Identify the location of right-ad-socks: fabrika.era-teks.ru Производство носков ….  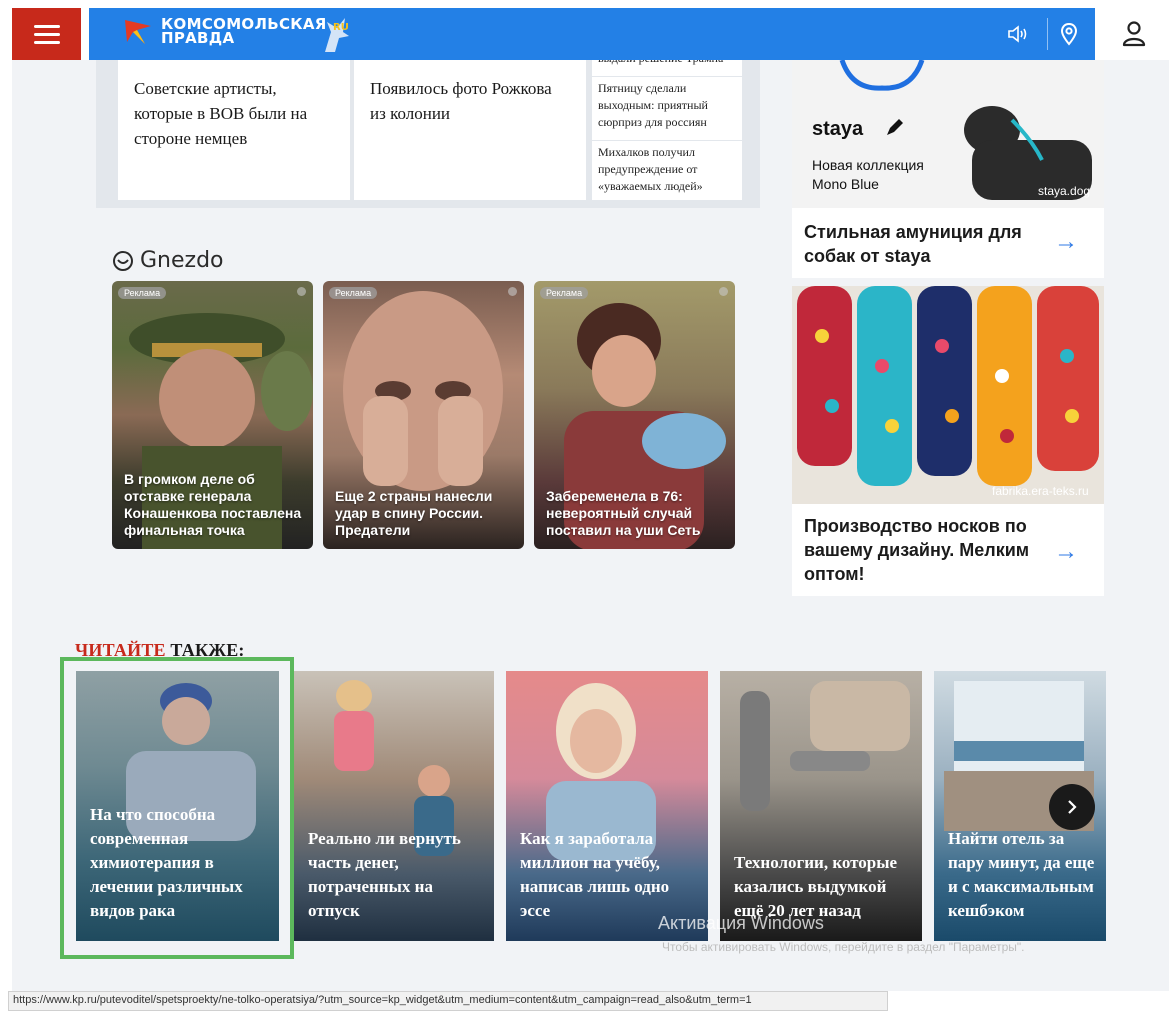
(948, 441).